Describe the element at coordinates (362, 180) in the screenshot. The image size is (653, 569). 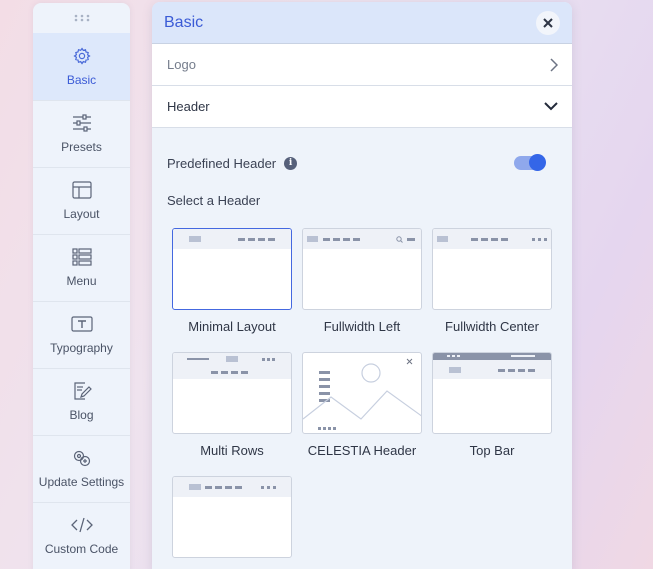
I see `header-section: Predefined Header i Select a Header` at that location.